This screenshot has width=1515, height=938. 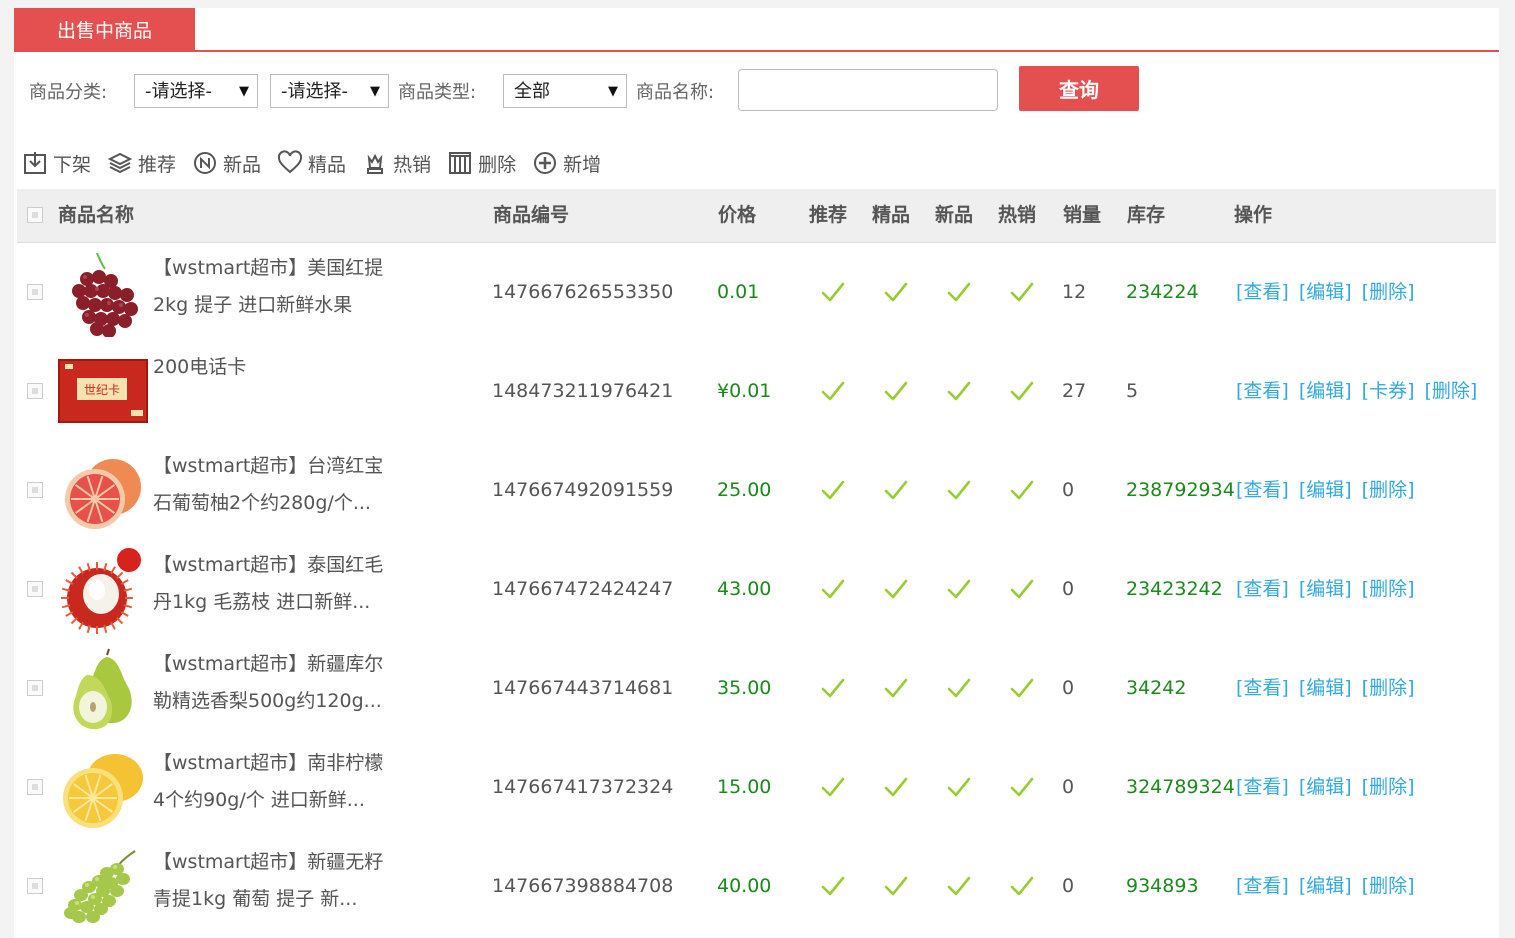 I want to click on product-name: 200电话卡, so click(x=273, y=367).